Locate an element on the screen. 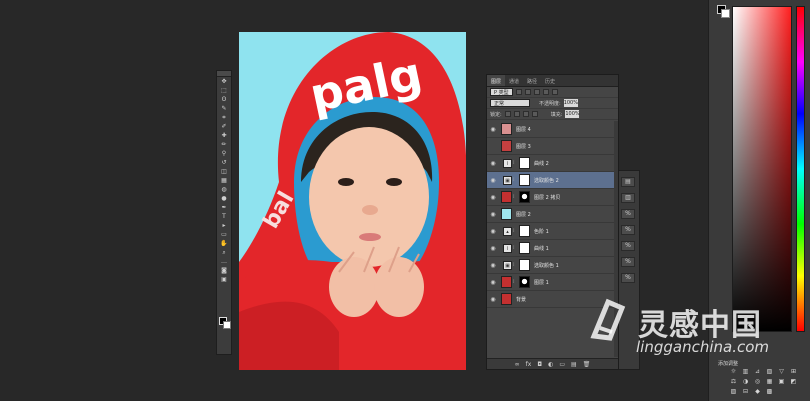  adjustment-14-icon: ◆ is located at coordinates (757, 391).